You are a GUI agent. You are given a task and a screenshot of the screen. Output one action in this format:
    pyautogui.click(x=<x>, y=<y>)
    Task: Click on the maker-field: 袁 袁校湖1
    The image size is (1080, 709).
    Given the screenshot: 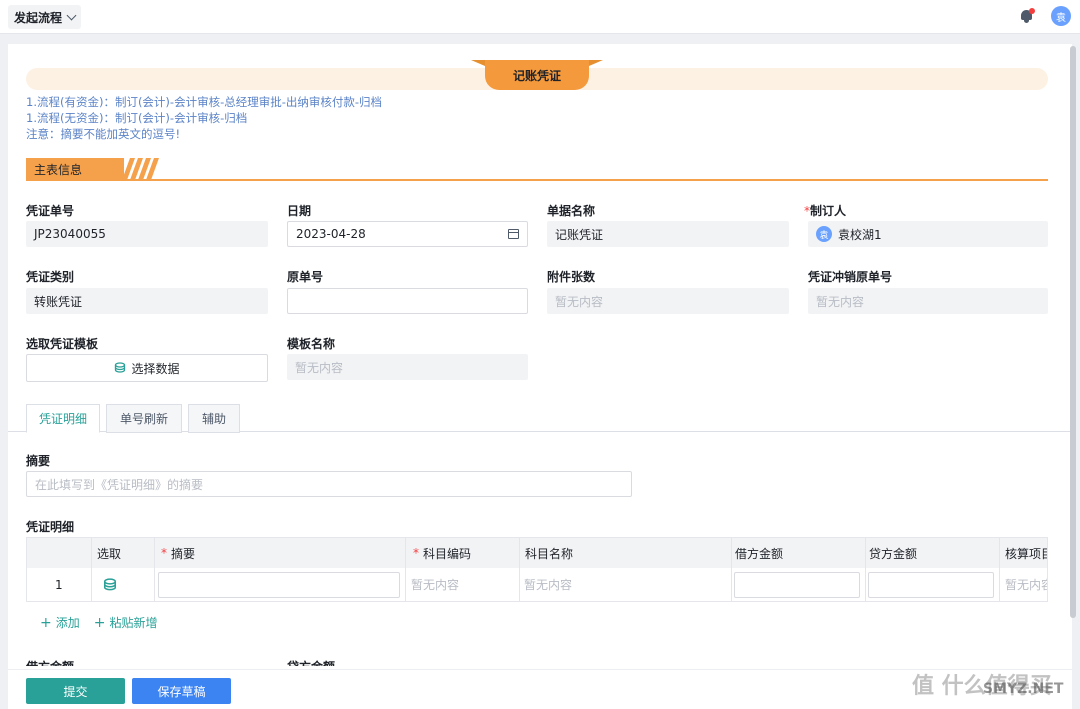 What is the action you would take?
    pyautogui.click(x=928, y=234)
    